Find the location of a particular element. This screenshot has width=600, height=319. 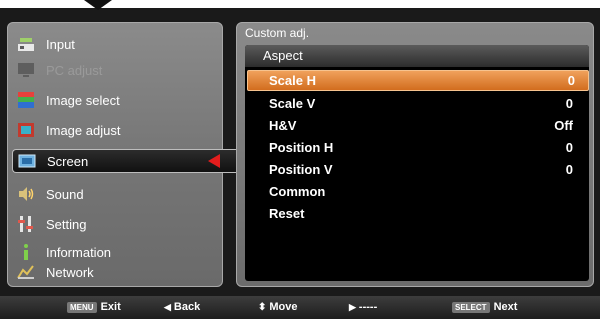

sidebar-item-screen: Screen is located at coordinates (127, 161).